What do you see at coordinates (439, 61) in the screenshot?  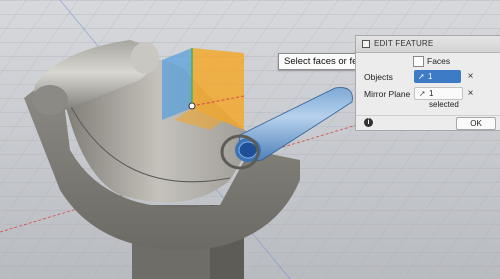 I see `faces-label: Faces` at bounding box center [439, 61].